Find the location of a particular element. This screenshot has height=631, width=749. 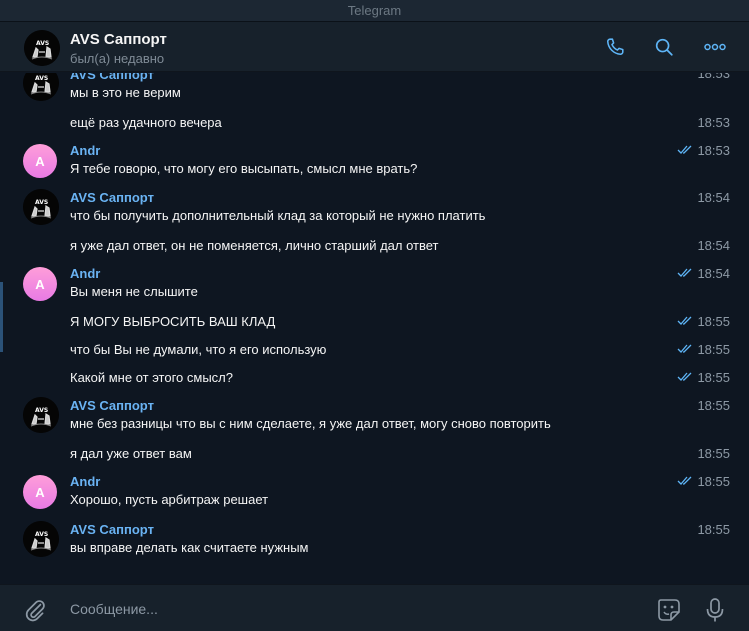

more-dots-icon is located at coordinates (715, 47).